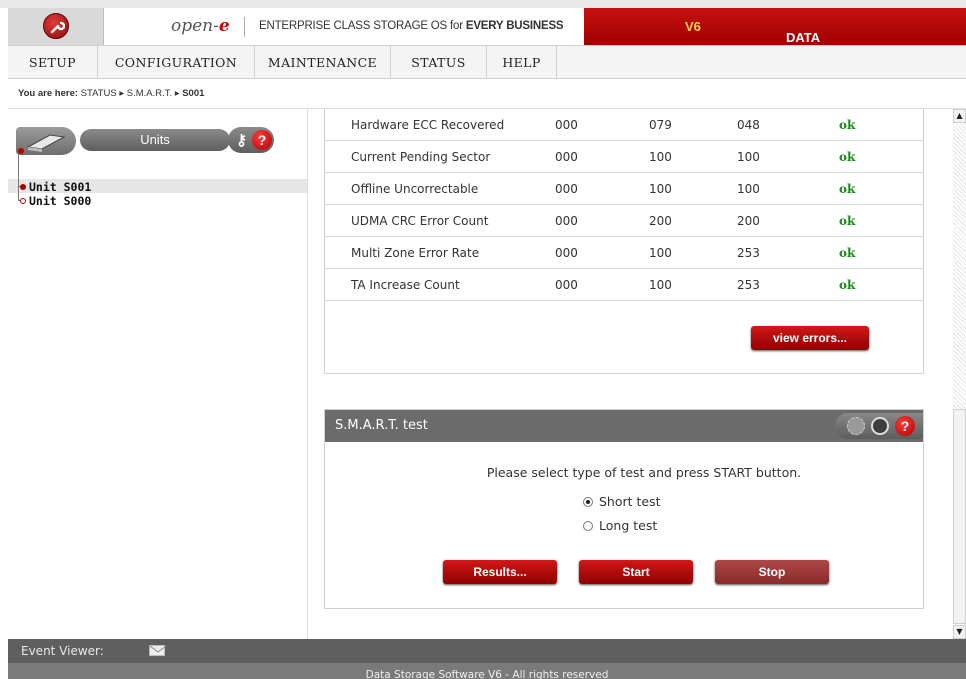  What do you see at coordinates (624, 125) in the screenshot?
I see `table-row: Hardware ECC Recovered 000 079 048 ok` at bounding box center [624, 125].